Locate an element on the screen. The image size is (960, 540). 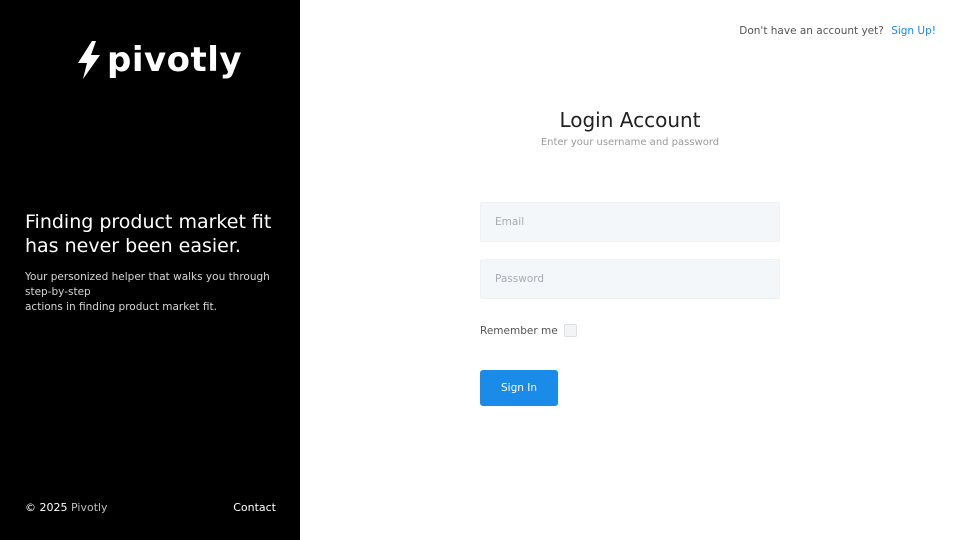
signup-link: Sign Up! is located at coordinates (913, 31).